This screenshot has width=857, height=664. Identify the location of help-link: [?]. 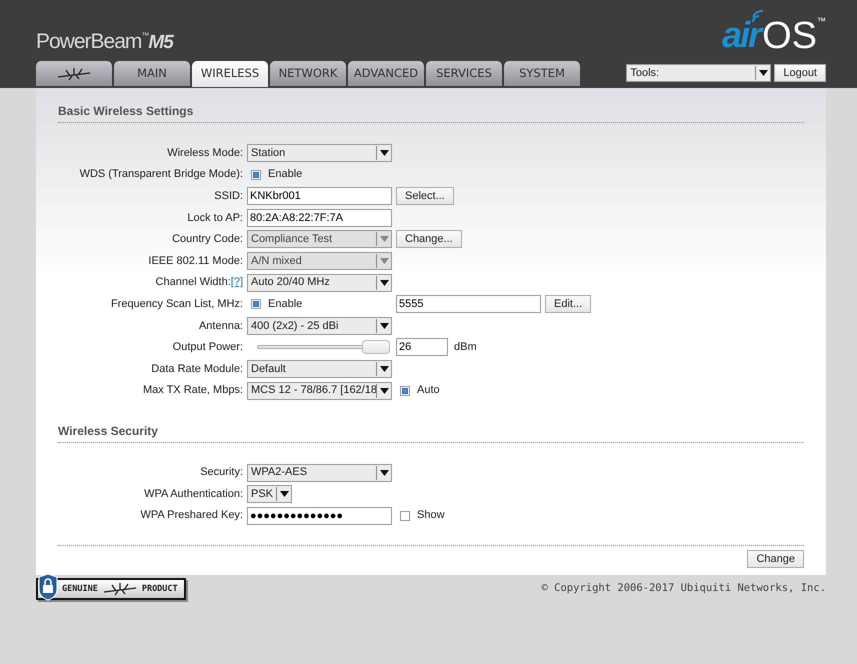
(236, 282).